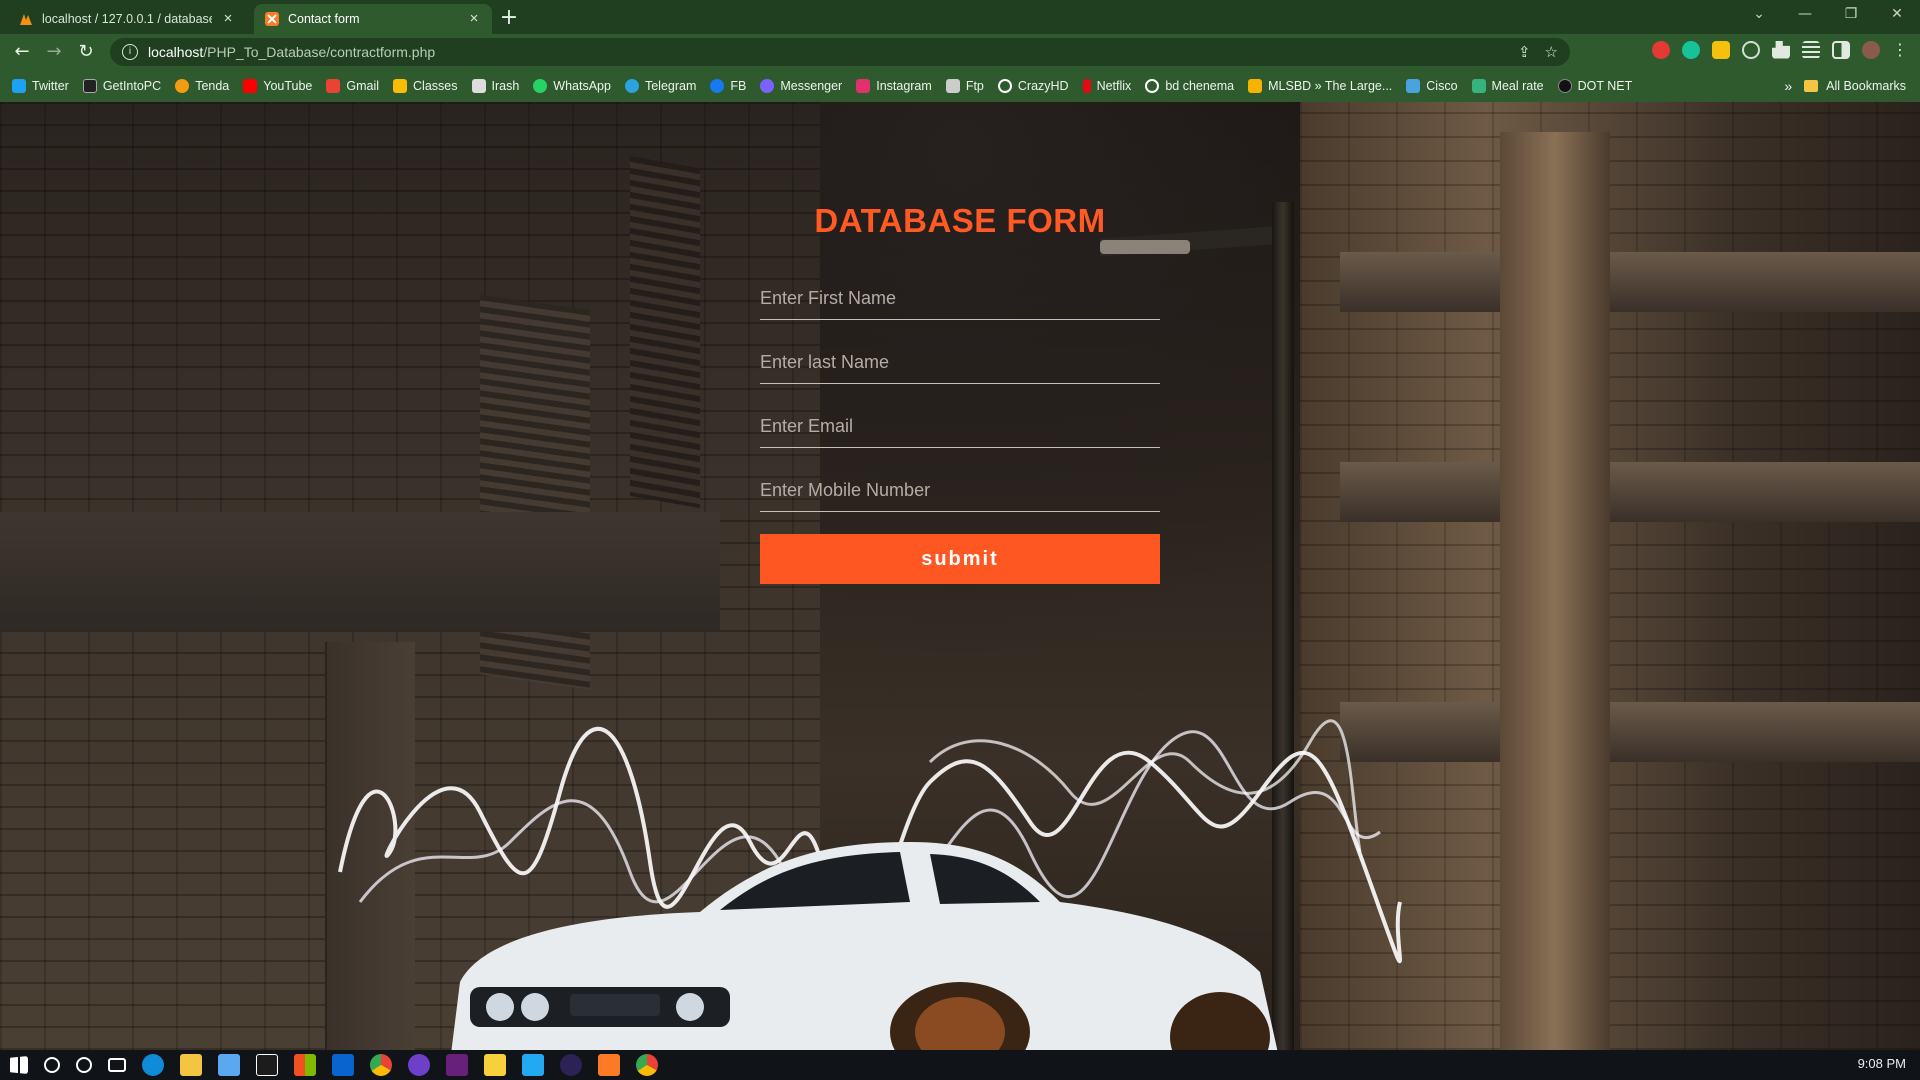  Describe the element at coordinates (533, 1065) in the screenshot. I see `vscode-icon` at that location.